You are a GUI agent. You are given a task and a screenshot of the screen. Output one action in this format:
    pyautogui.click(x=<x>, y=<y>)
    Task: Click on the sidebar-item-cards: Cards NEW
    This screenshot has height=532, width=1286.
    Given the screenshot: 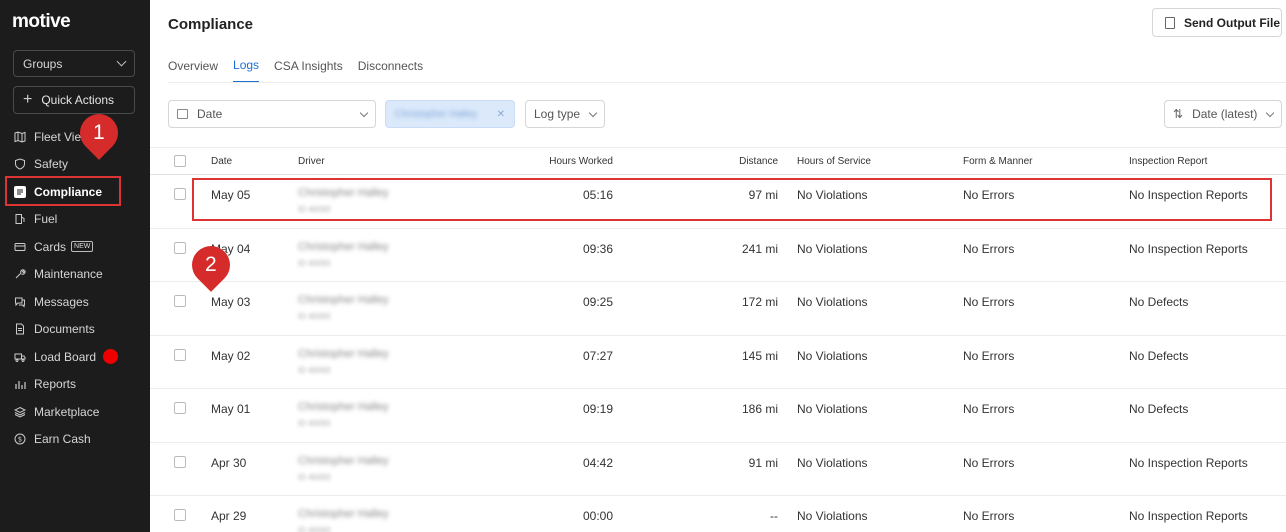 What is the action you would take?
    pyautogui.click(x=75, y=247)
    